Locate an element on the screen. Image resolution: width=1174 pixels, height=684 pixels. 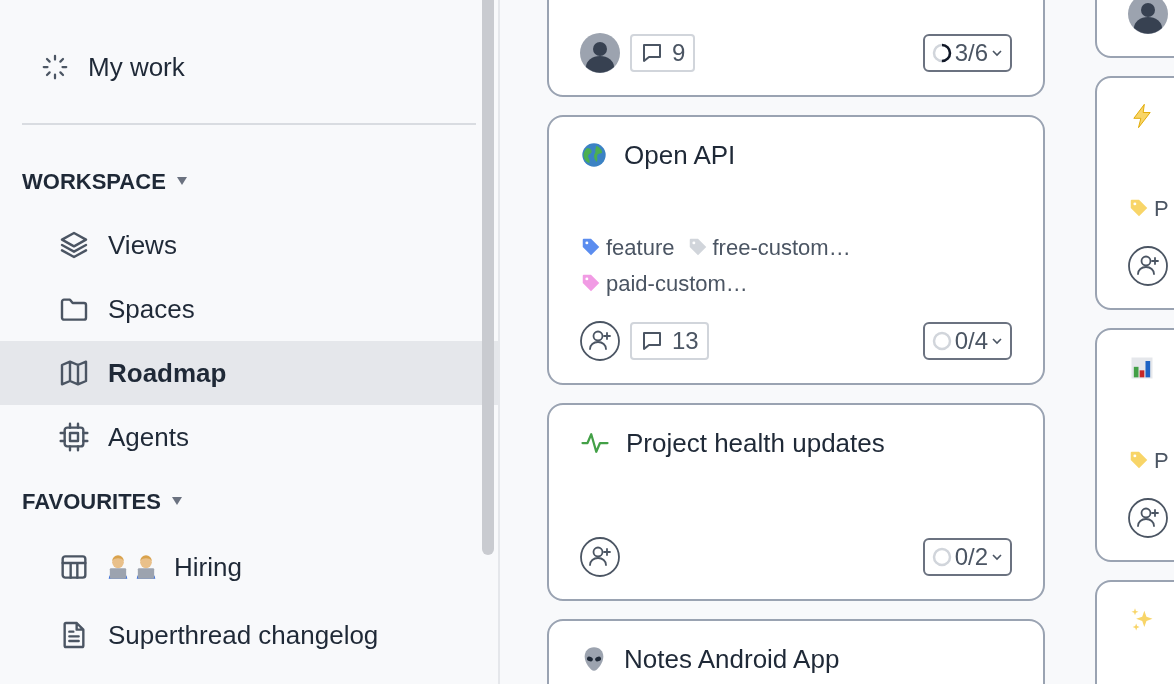
progress-button: 0/2 is located at coordinates (967, 557).